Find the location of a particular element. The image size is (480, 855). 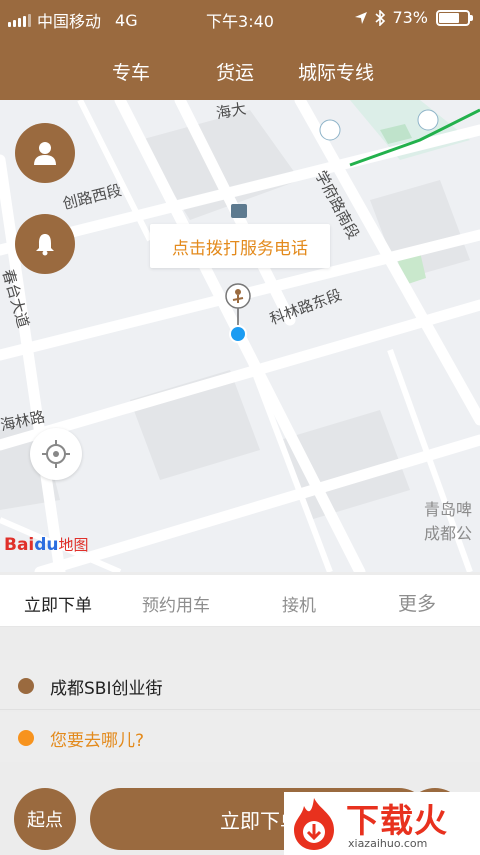

profile-button is located at coordinates (45, 153).